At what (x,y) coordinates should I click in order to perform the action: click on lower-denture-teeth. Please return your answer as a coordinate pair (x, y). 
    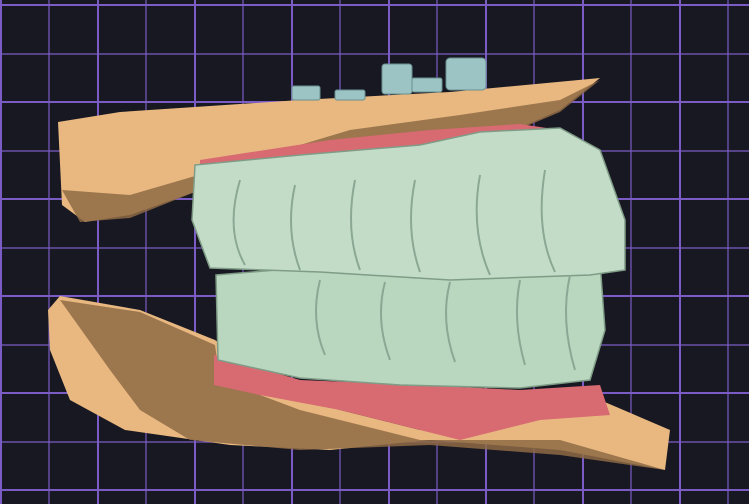
    Looking at the image, I should click on (410, 325).